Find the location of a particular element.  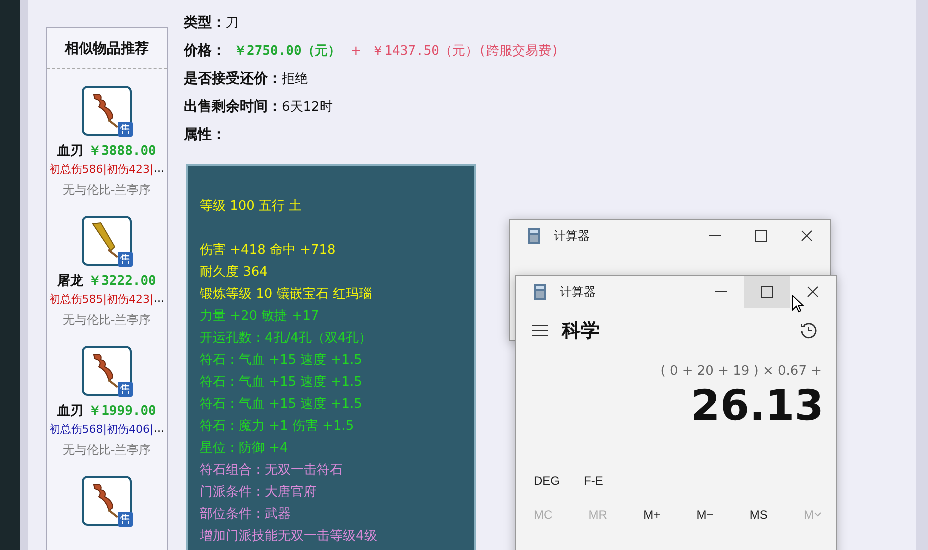

mode-toggle: DEG is located at coordinates (547, 481).